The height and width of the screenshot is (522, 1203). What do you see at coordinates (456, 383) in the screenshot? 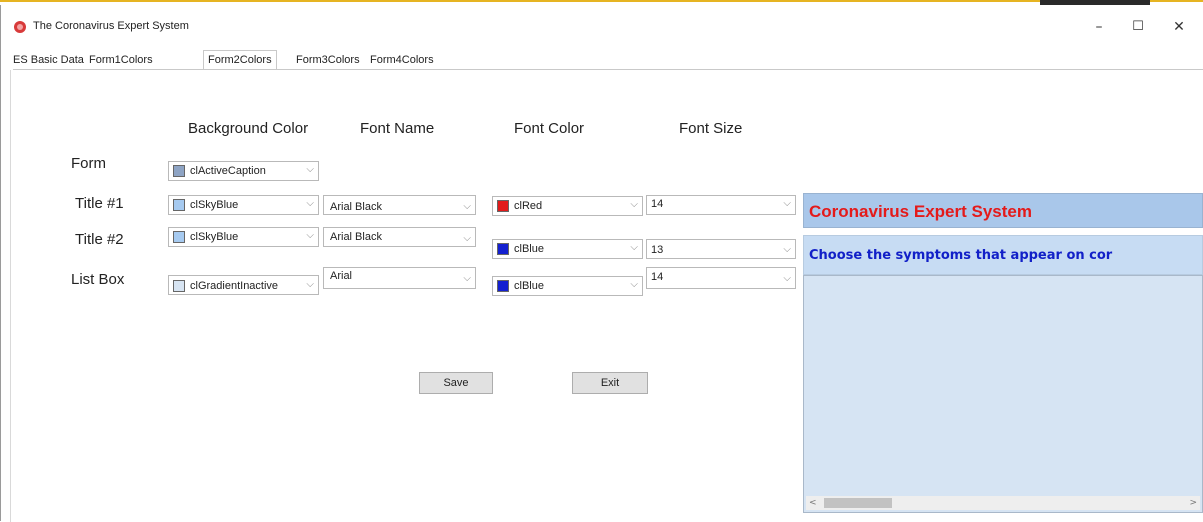
I see `save-button: Save` at bounding box center [456, 383].